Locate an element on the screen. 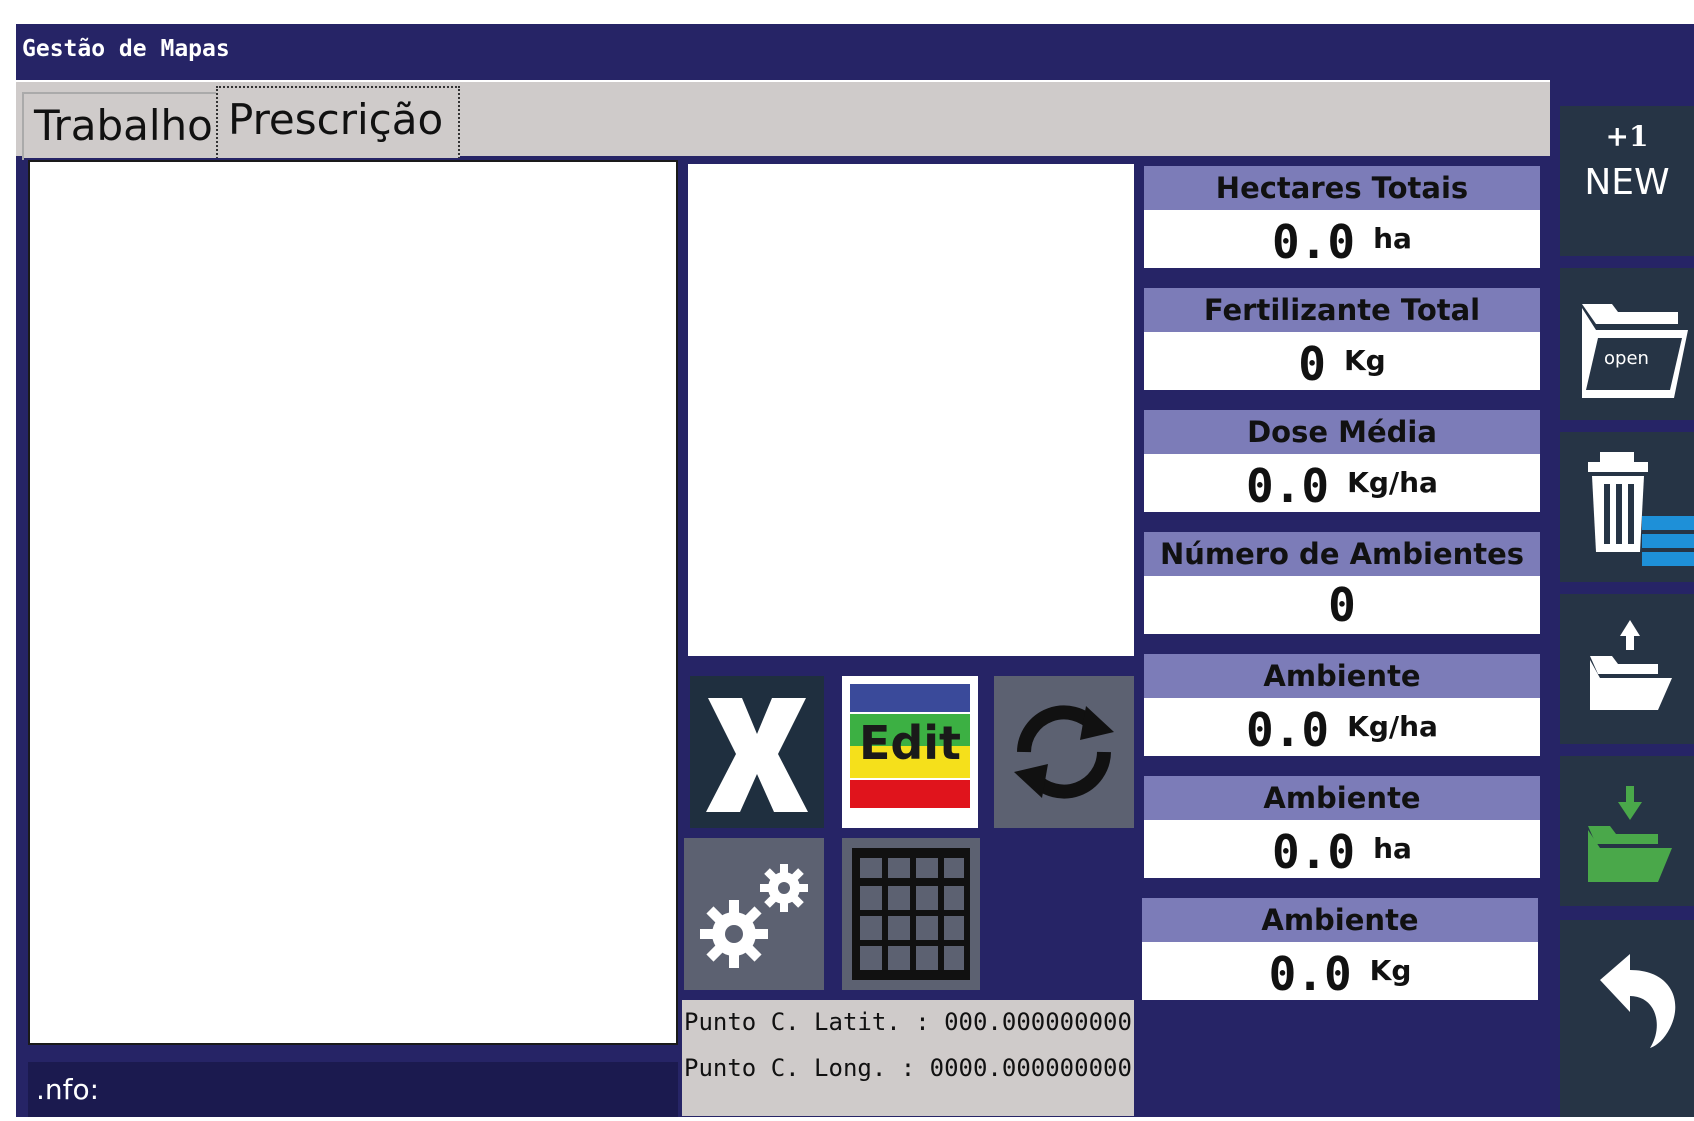  edit-label: Edit is located at coordinates (910, 743).